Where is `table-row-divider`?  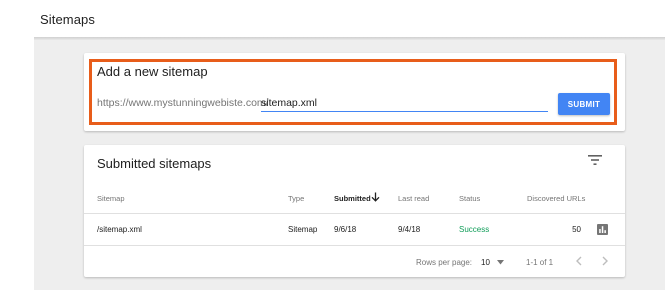
table-row-divider is located at coordinates (354, 245).